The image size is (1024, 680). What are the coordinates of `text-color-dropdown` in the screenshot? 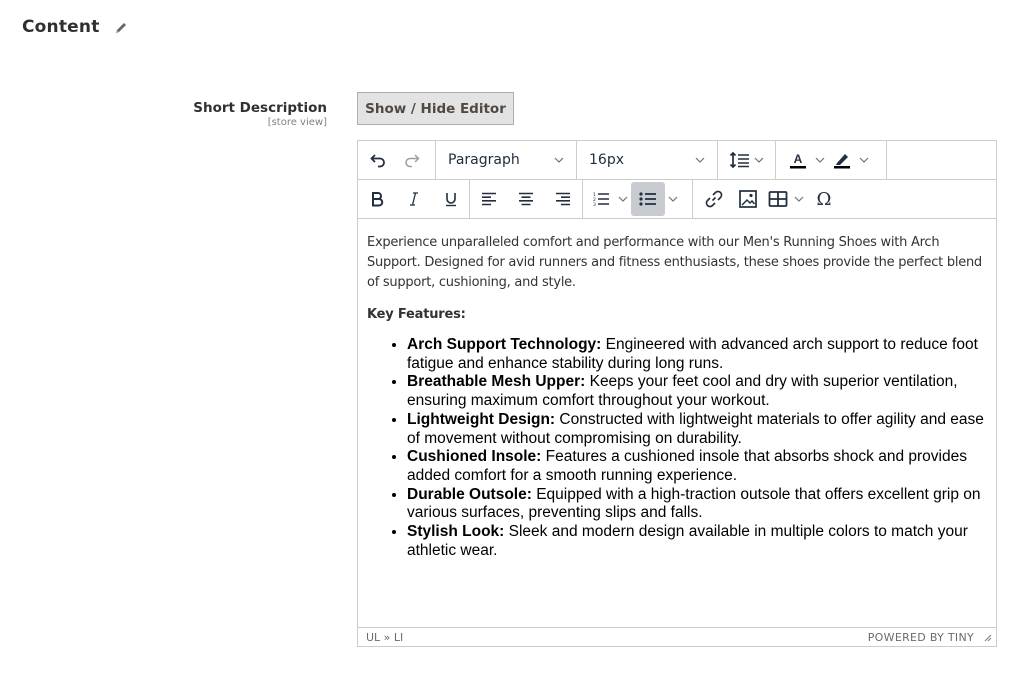 It's located at (820, 160).